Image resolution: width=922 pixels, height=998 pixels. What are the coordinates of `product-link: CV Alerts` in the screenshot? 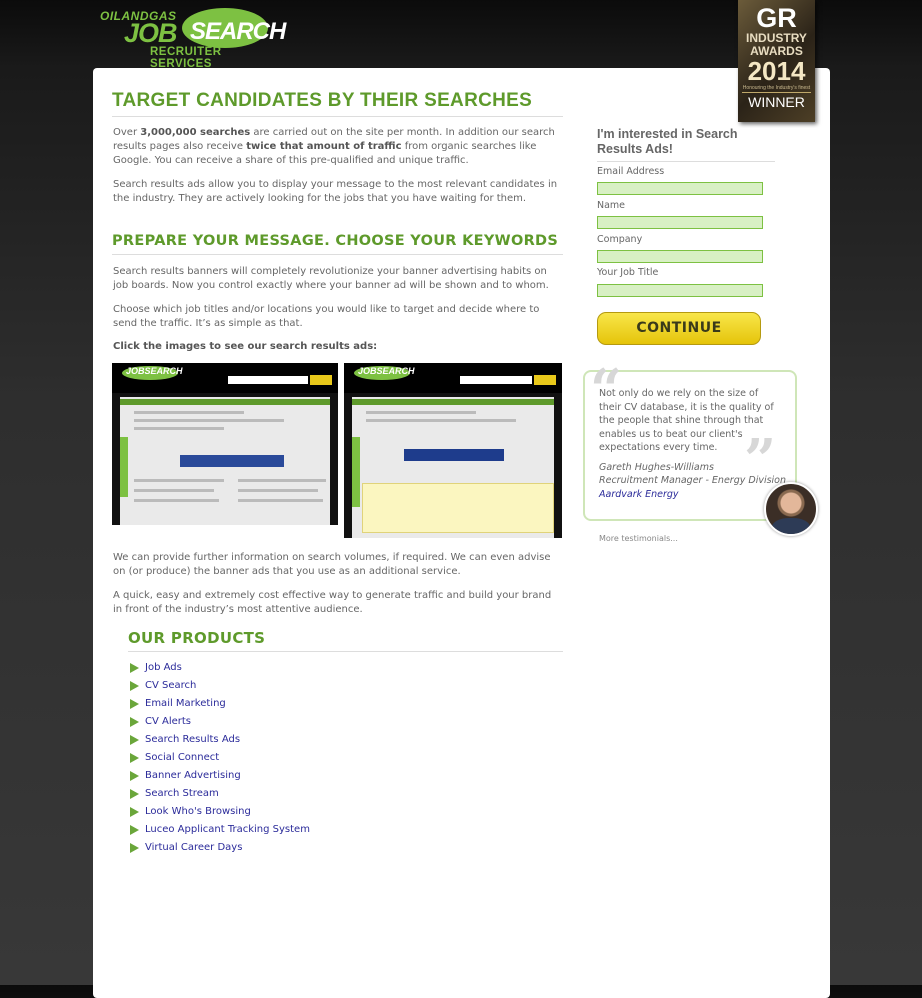 It's located at (168, 721).